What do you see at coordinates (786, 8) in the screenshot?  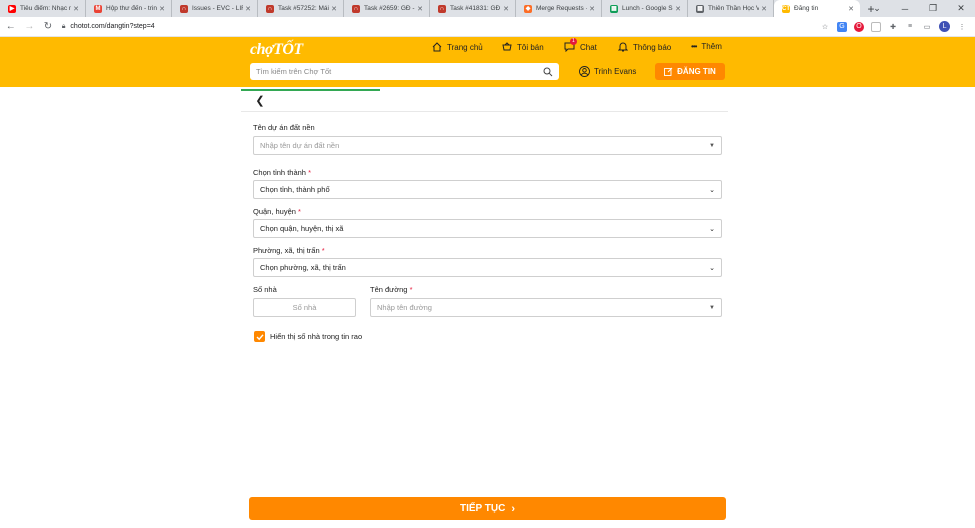 I see `favicon-icon: CT` at bounding box center [786, 8].